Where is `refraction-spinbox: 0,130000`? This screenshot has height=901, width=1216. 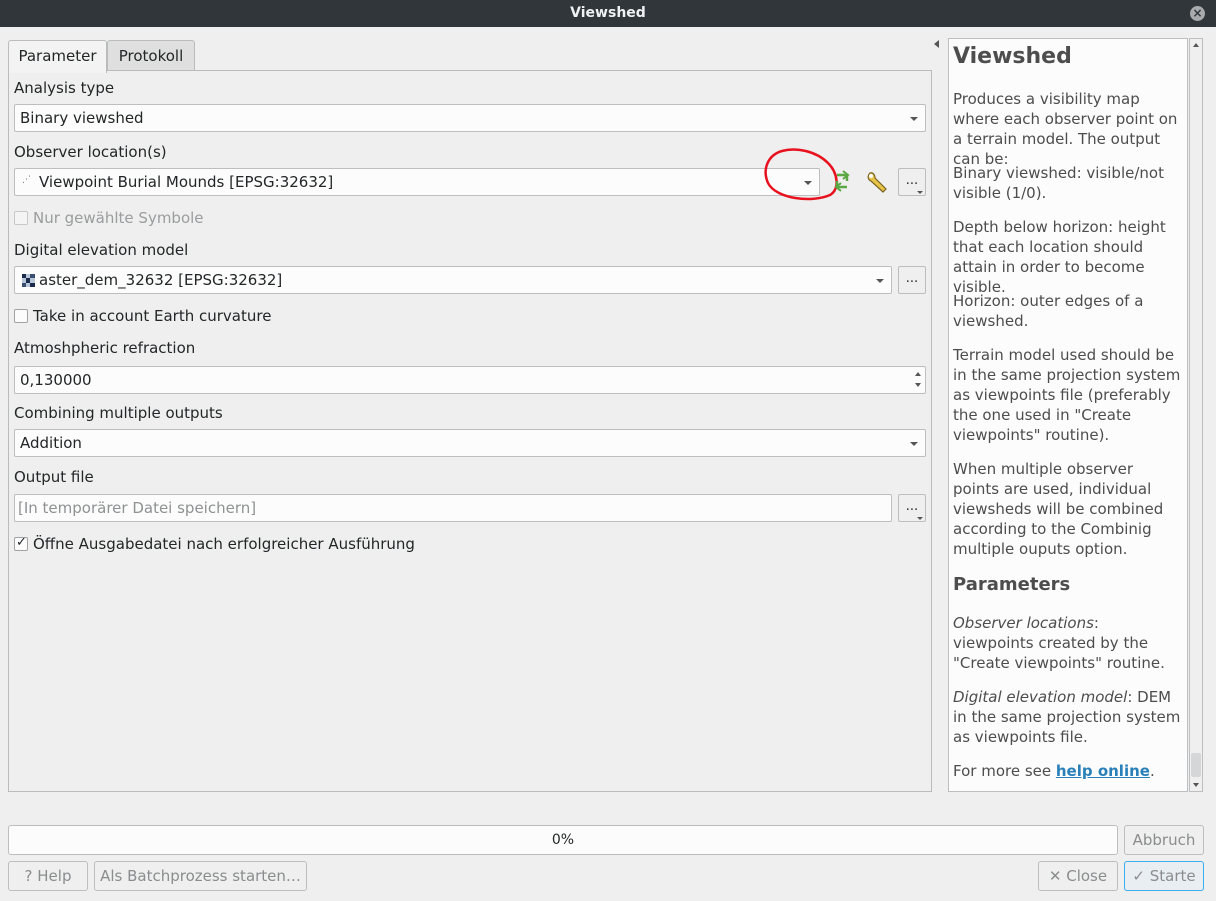 refraction-spinbox: 0,130000 is located at coordinates (470, 380).